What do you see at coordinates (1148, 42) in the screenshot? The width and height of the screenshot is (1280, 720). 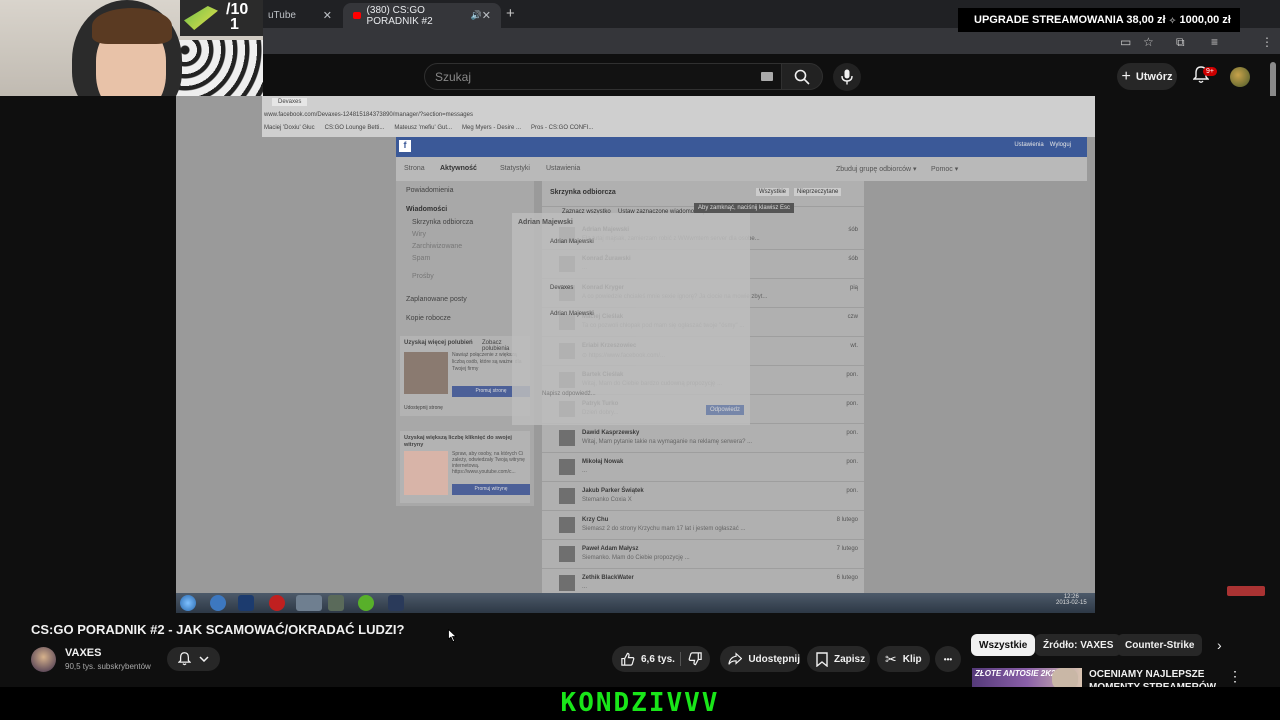 I see `star-icon: ☆` at bounding box center [1148, 42].